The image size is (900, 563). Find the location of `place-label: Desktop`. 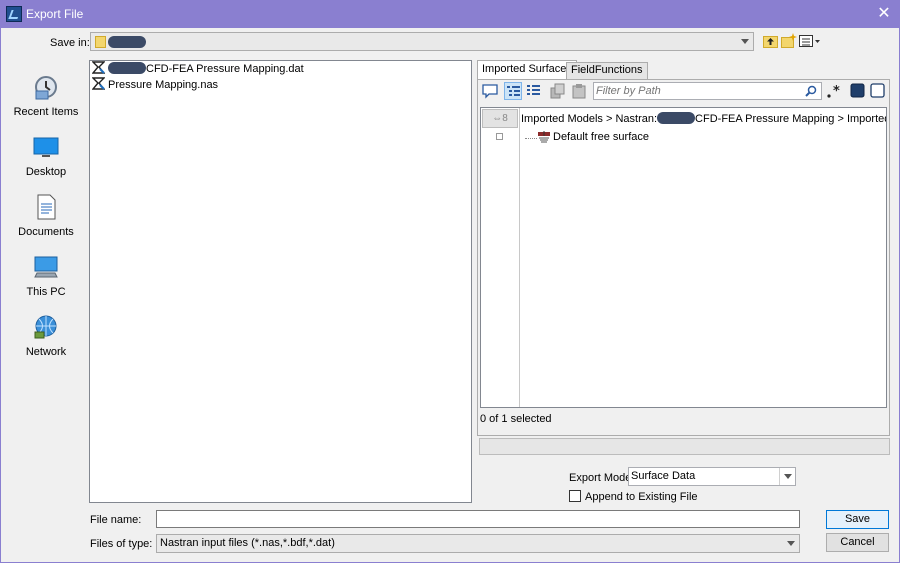

place-label: Desktop is located at coordinates (46, 172).